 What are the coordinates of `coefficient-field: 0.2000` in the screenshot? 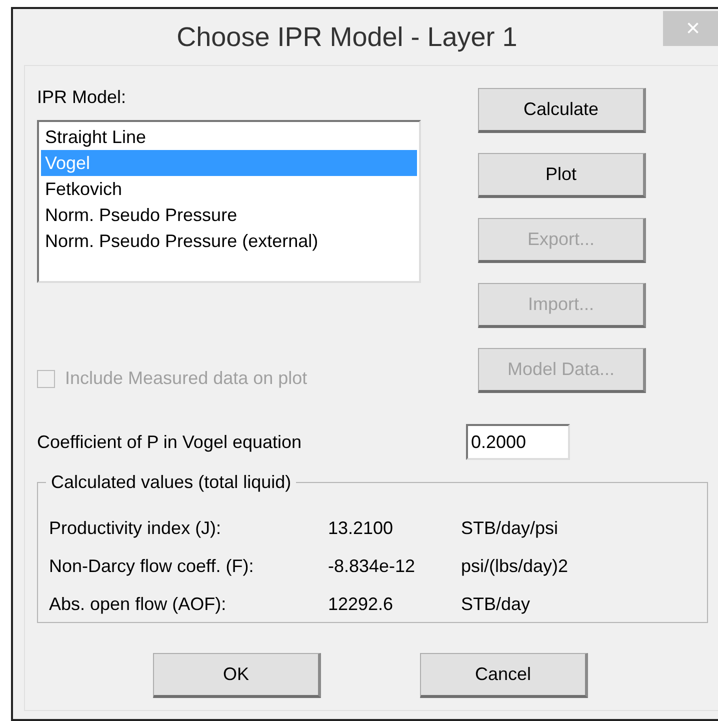 It's located at (518, 442).